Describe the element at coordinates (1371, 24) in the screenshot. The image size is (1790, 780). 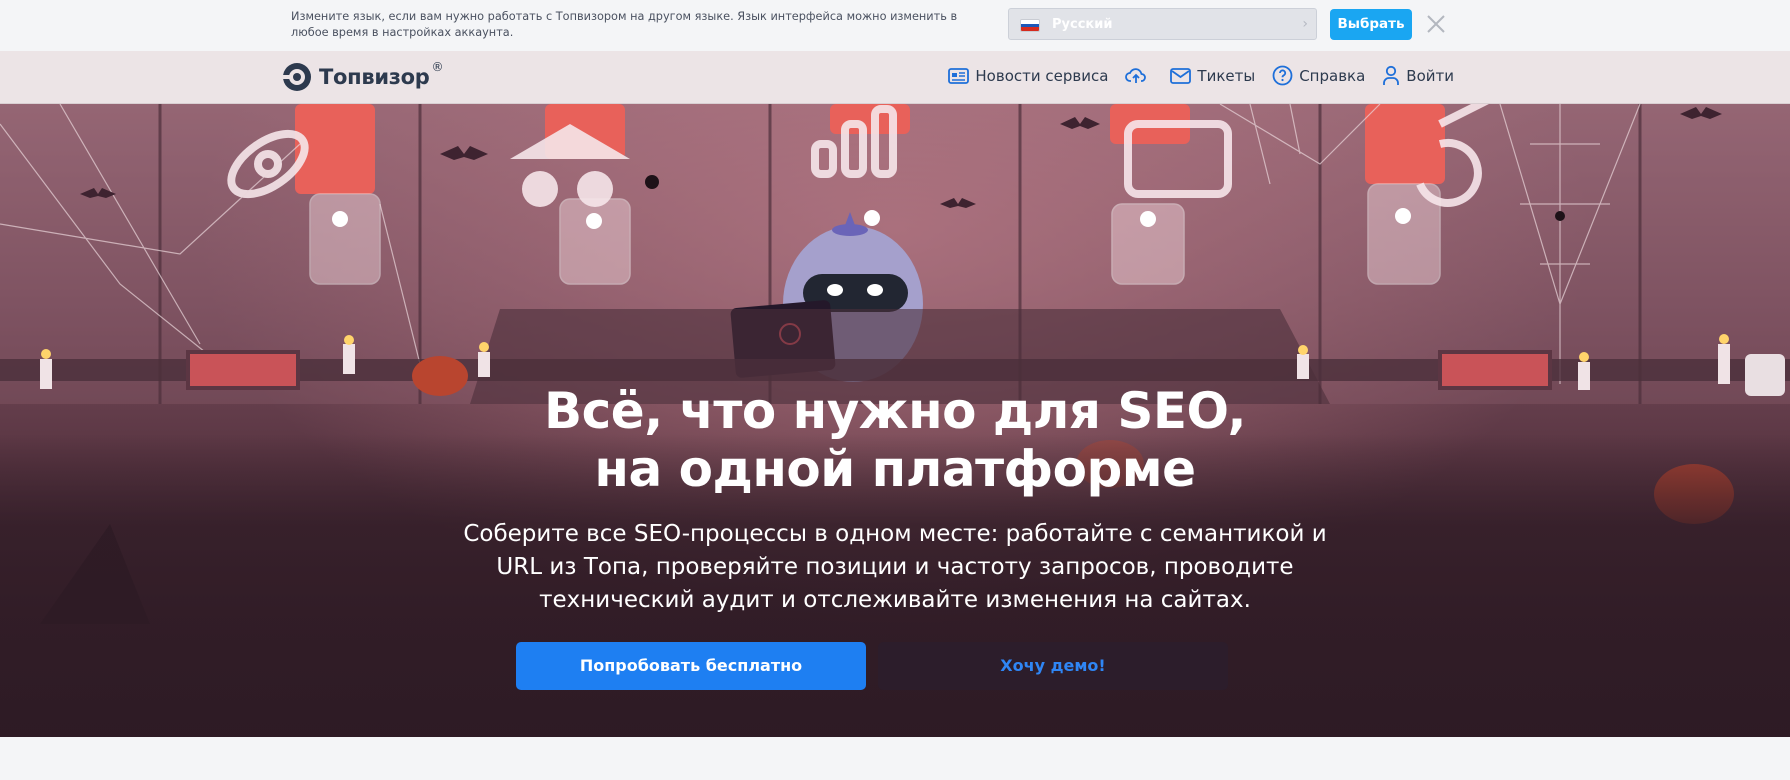
I see `choose-language-button: Выбрать` at that location.